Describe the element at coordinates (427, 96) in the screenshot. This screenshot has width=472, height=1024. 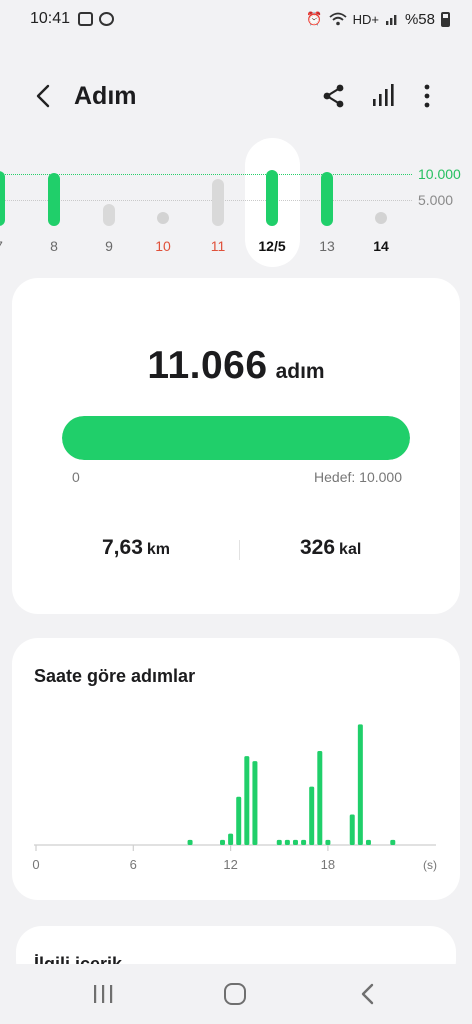
I see `more-vertical-icon` at that location.